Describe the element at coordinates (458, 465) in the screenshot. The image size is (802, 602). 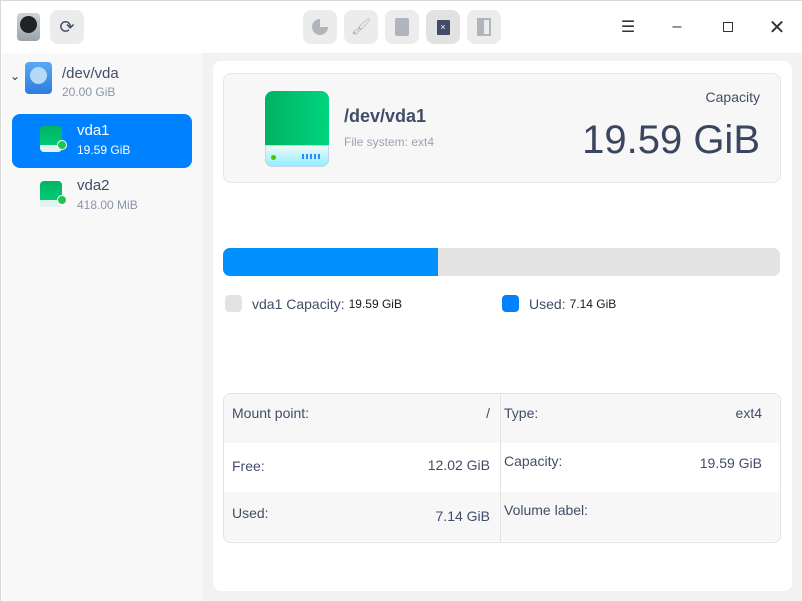
I see `free-value: 12.02 GiB` at that location.